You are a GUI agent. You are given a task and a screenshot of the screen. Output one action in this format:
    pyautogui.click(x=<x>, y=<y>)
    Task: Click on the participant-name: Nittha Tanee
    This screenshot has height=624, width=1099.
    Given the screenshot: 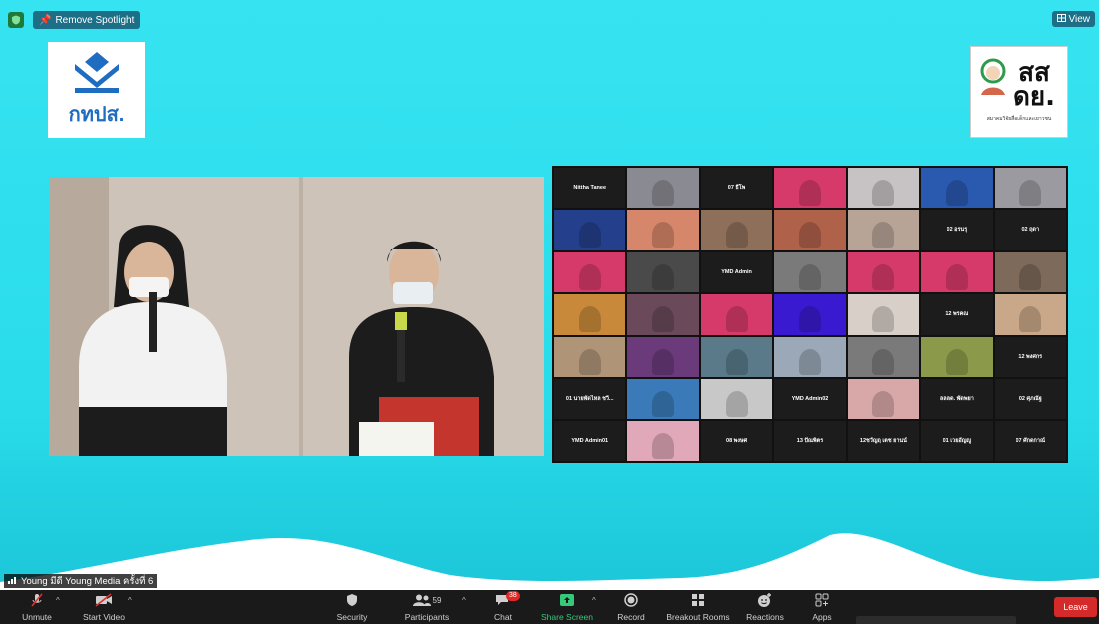 What is the action you would take?
    pyautogui.click(x=590, y=188)
    